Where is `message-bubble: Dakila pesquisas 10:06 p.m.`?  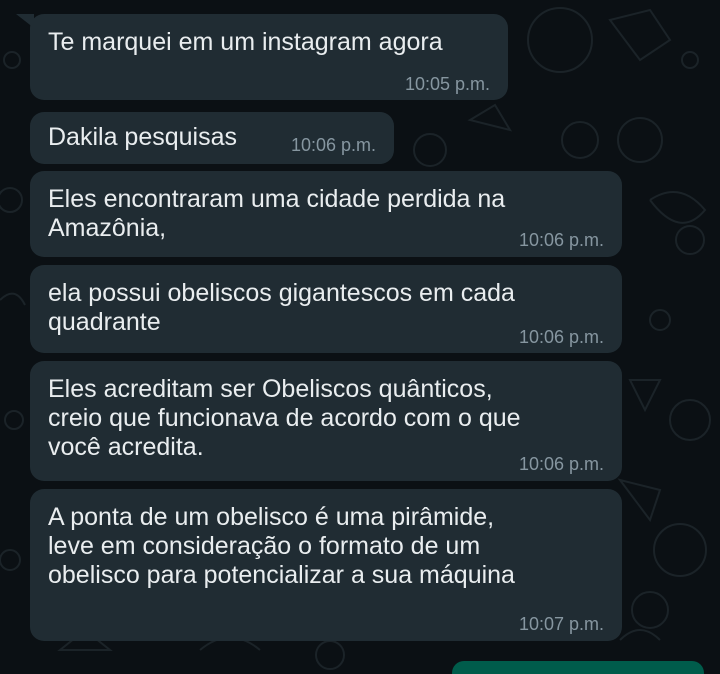
message-bubble: Dakila pesquisas 10:06 p.m. is located at coordinates (212, 138).